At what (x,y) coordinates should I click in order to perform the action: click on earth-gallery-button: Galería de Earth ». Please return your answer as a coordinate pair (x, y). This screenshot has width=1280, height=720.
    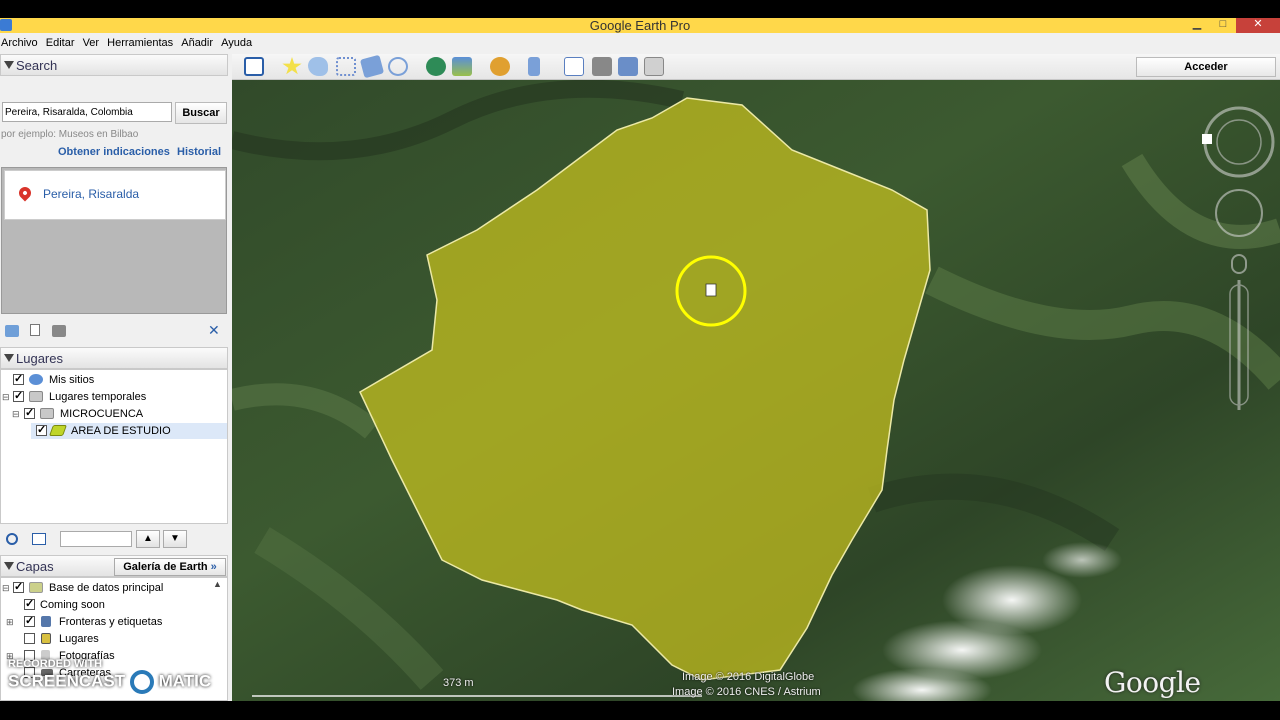
    Looking at the image, I should click on (170, 567).